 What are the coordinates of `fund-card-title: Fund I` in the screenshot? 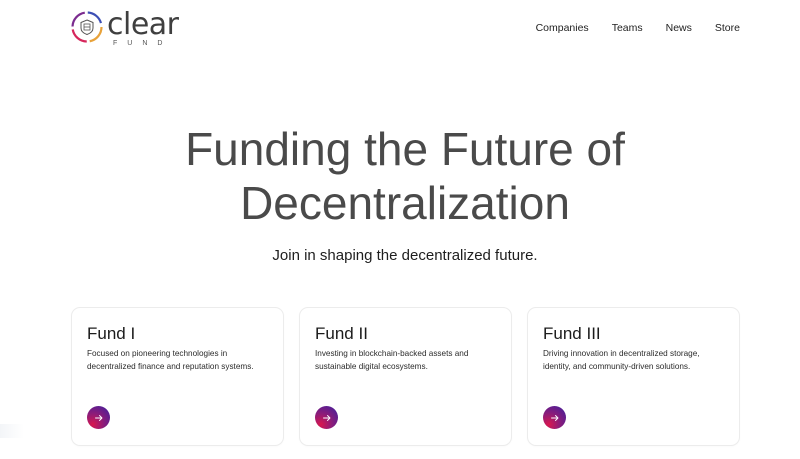 It's located at (111, 333).